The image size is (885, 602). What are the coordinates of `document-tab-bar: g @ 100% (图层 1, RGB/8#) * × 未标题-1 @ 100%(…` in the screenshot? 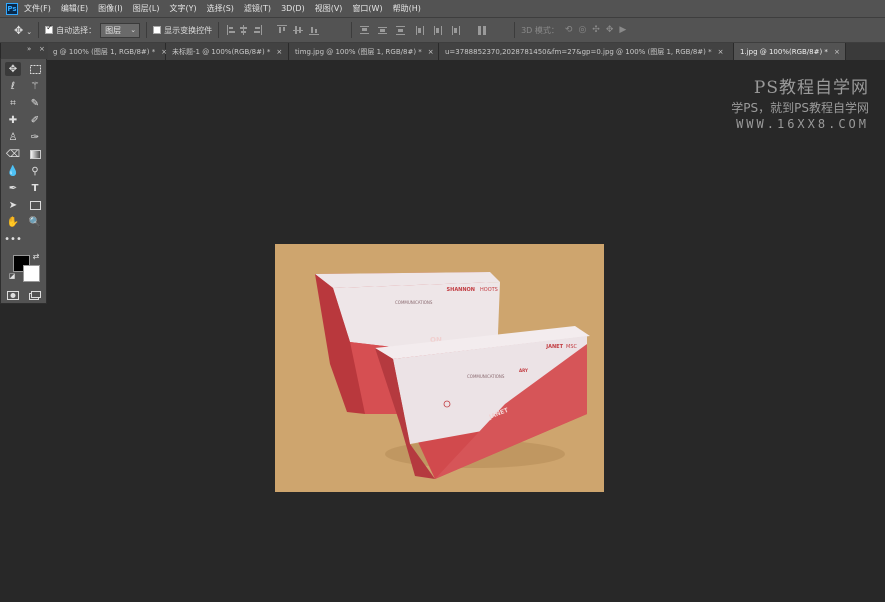 It's located at (466, 51).